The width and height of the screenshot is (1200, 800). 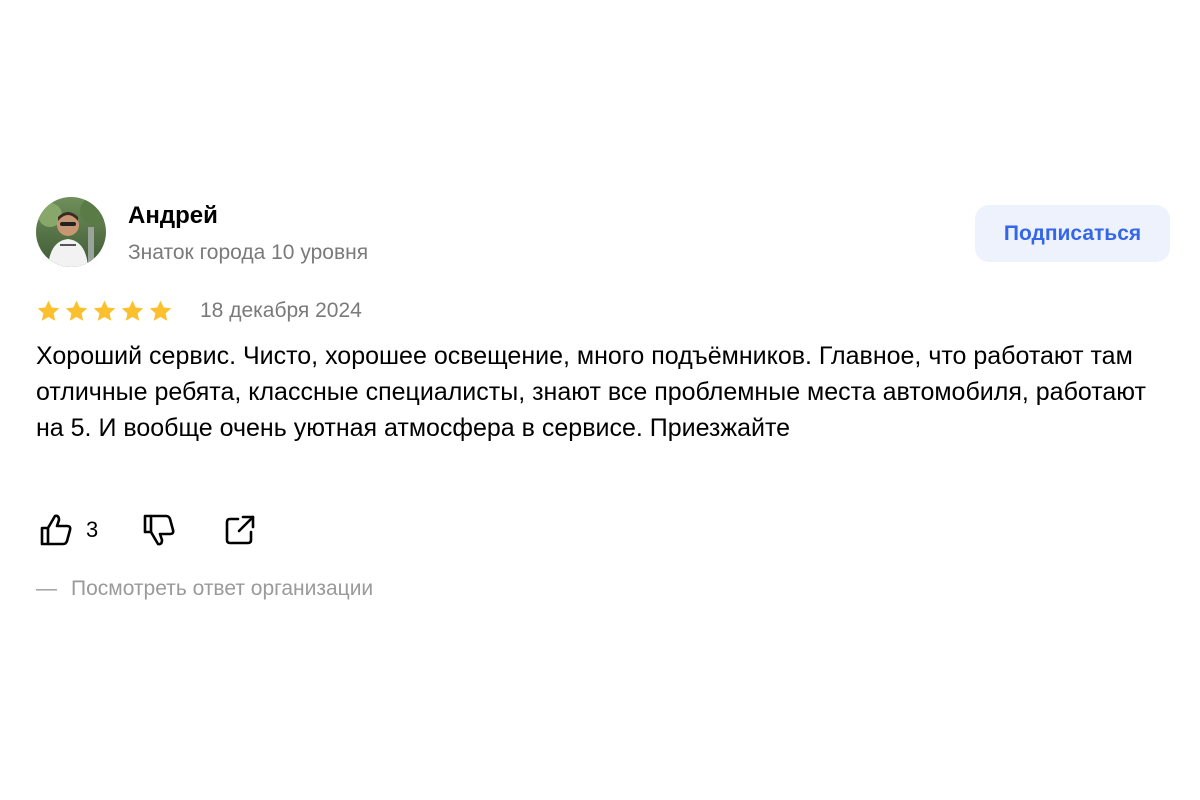 I want to click on view-organization-response-link: — Посмотреть ответ организации, so click(x=204, y=589).